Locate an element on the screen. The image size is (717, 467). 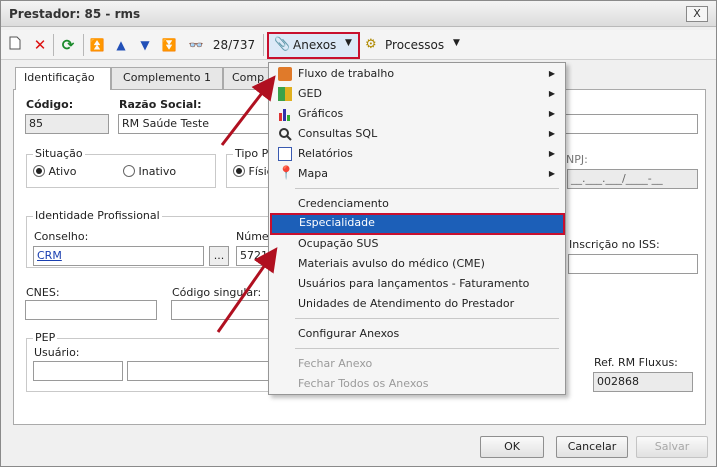
conselho-field: CRM is located at coordinates (118, 256).